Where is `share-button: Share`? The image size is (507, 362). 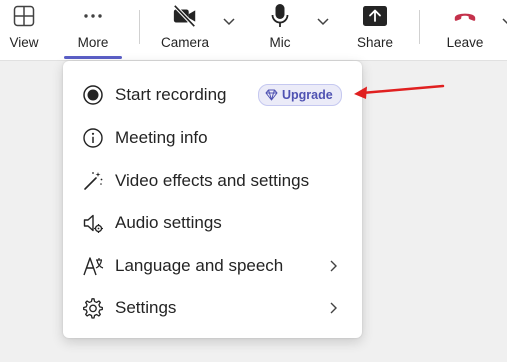 share-button: Share is located at coordinates (375, 30).